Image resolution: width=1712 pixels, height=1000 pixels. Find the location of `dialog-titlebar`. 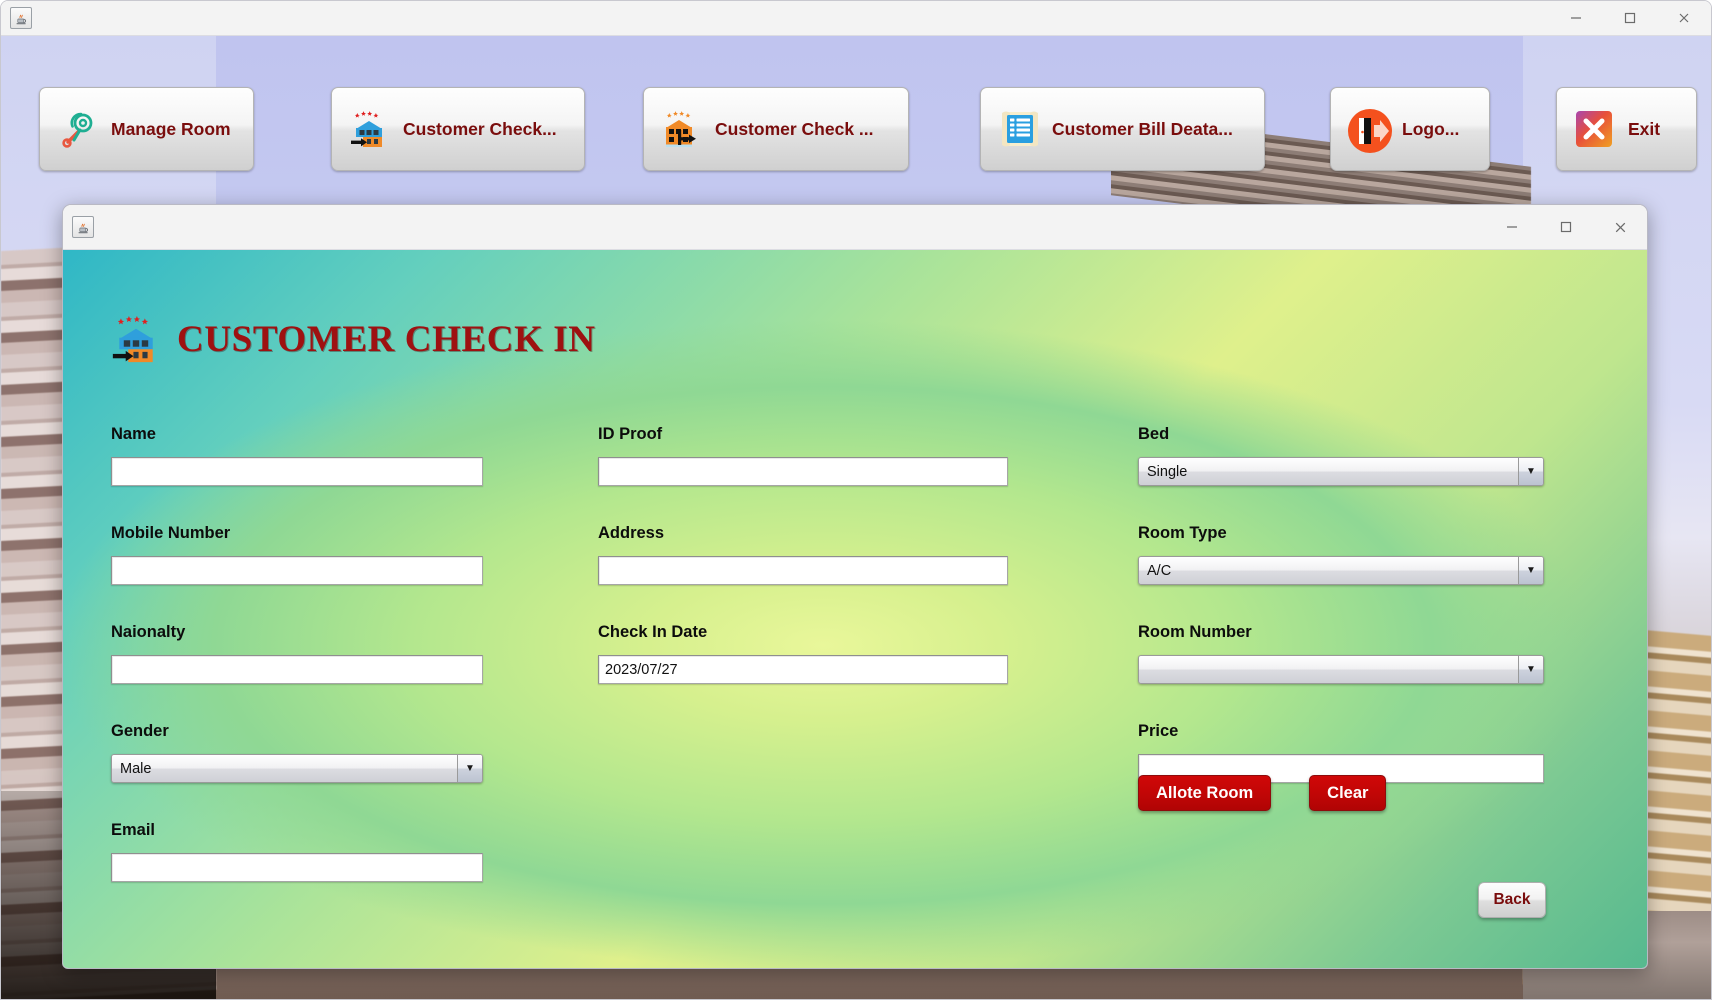

dialog-titlebar is located at coordinates (855, 227).